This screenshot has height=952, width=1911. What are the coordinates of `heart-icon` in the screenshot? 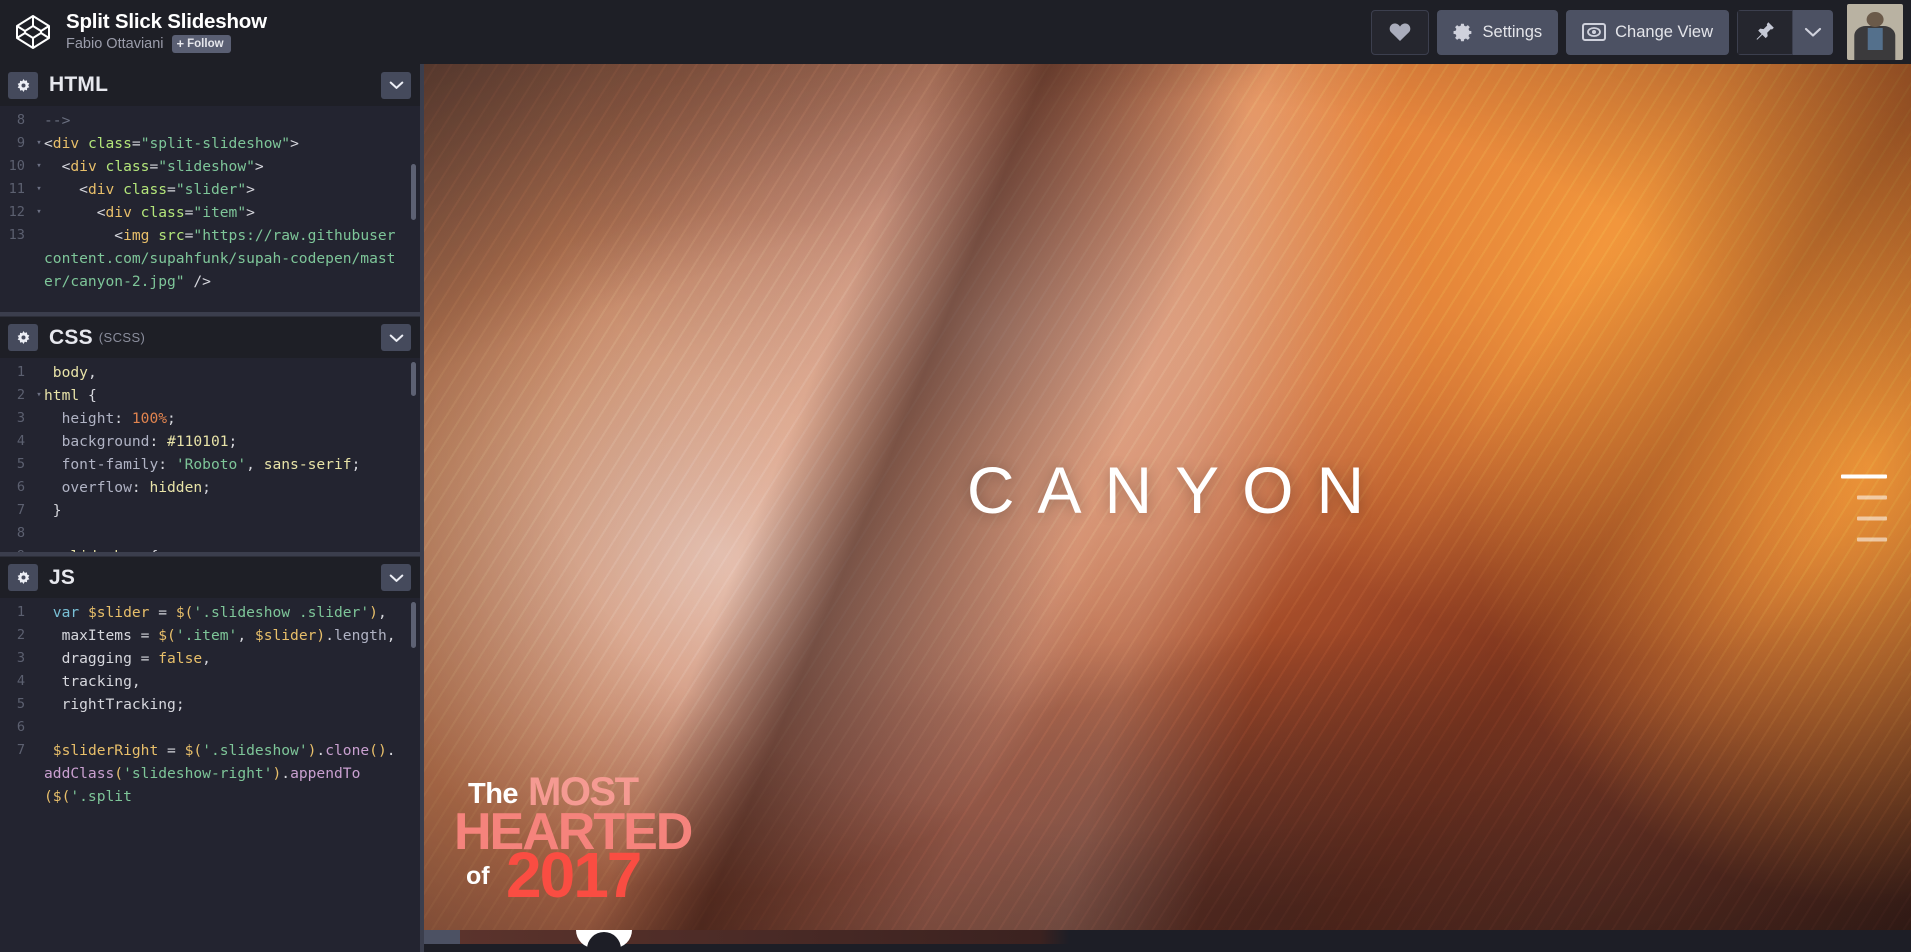 It's located at (1399, 32).